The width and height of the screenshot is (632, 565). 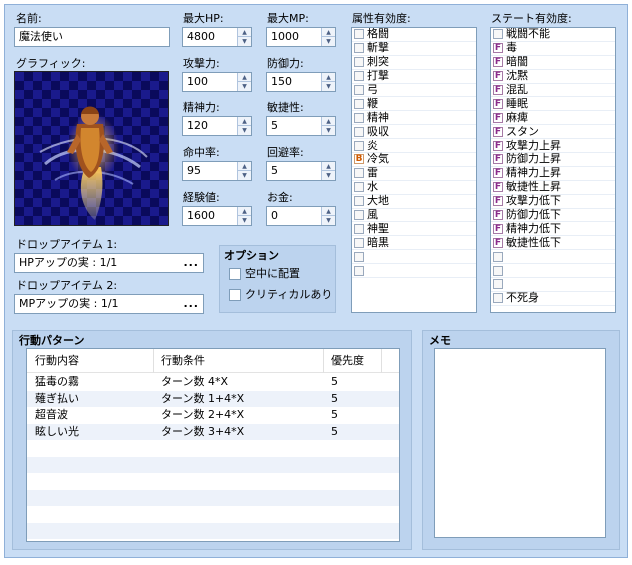 What do you see at coordinates (213, 398) in the screenshot?
I see `table-row: 薙ぎ払い ターン数 1+4*X 5` at bounding box center [213, 398].